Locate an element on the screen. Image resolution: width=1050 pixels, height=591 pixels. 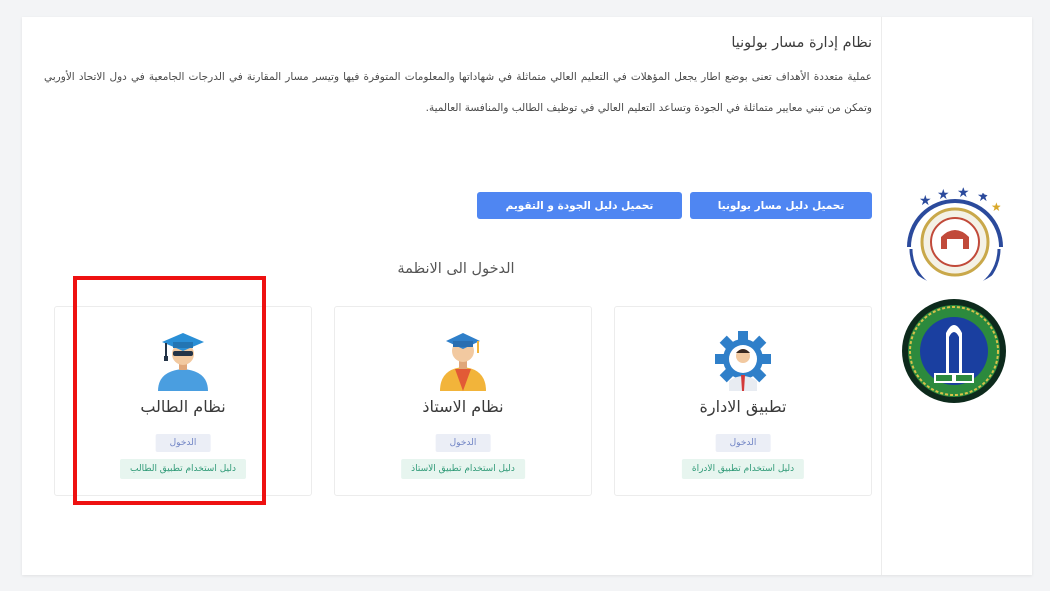
systems-section-title: الدخول الى الانظمة is located at coordinates (456, 269).